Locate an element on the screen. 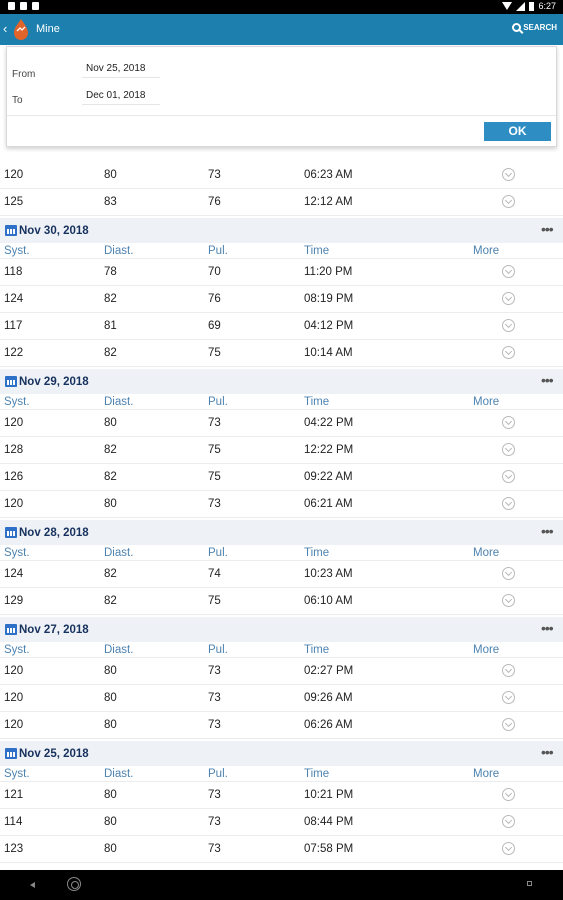 The height and width of the screenshot is (900, 563). table-row: 120 80 73 06:23 AM is located at coordinates (281, 175).